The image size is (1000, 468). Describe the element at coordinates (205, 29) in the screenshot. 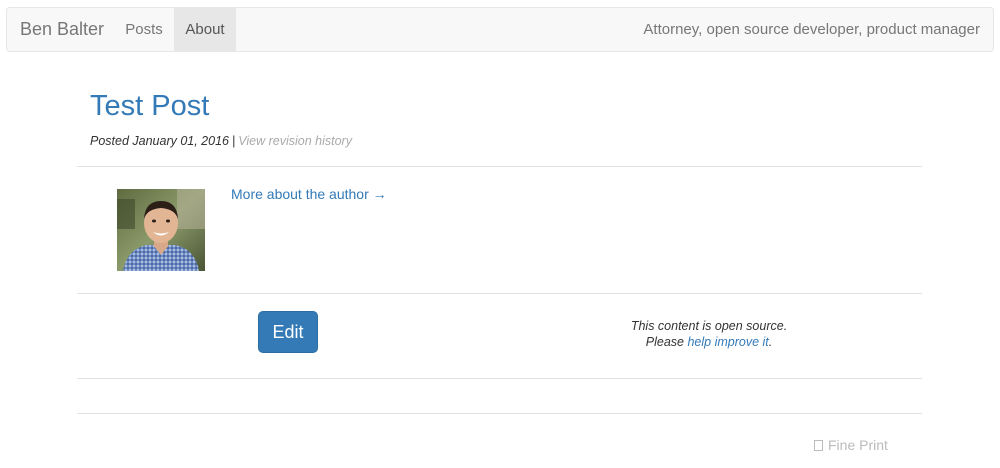

I see `nav-item-about: About` at that location.